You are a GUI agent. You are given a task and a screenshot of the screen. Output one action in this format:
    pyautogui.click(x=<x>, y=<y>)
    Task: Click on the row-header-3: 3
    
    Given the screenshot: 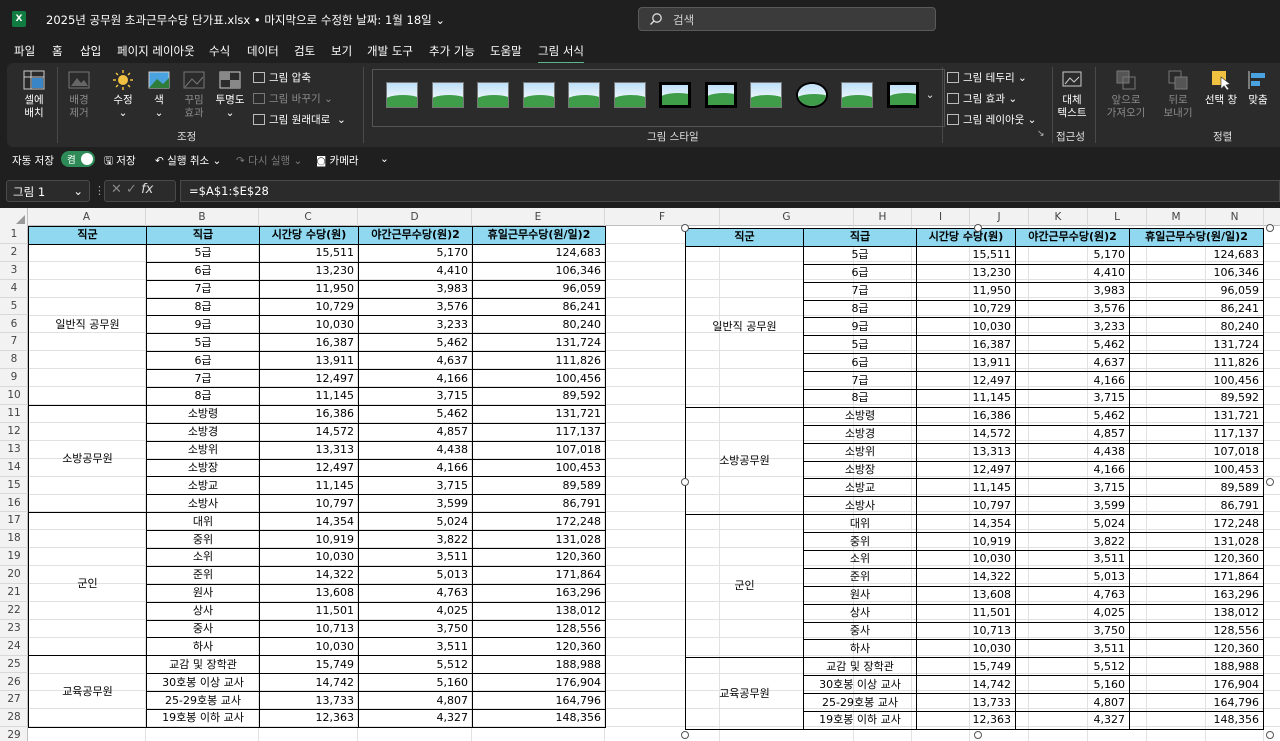 What is the action you would take?
    pyautogui.click(x=14, y=271)
    